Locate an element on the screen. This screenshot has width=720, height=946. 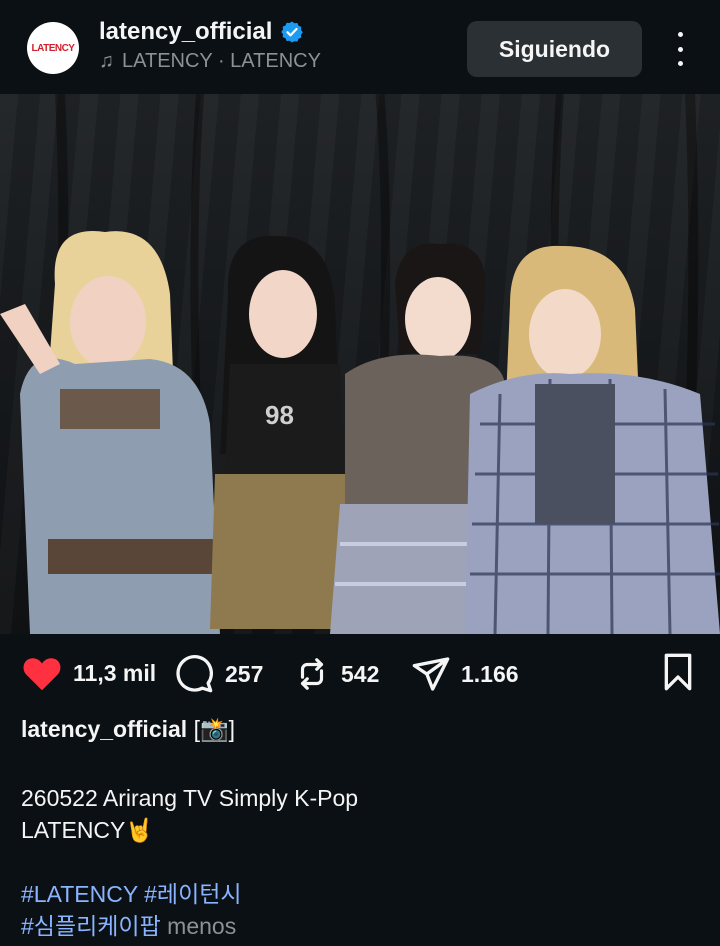
heart-icon is located at coordinates (42, 673).